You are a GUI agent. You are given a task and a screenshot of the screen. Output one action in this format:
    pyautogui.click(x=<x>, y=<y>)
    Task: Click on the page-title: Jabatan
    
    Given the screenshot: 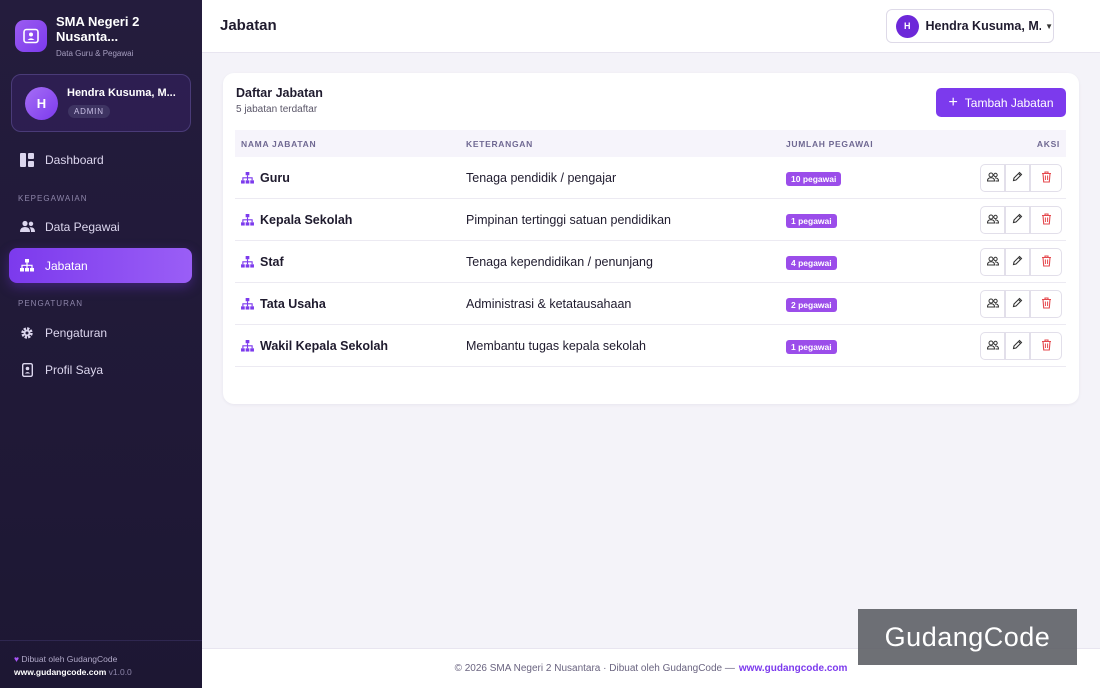 What is the action you would take?
    pyautogui.click(x=248, y=25)
    